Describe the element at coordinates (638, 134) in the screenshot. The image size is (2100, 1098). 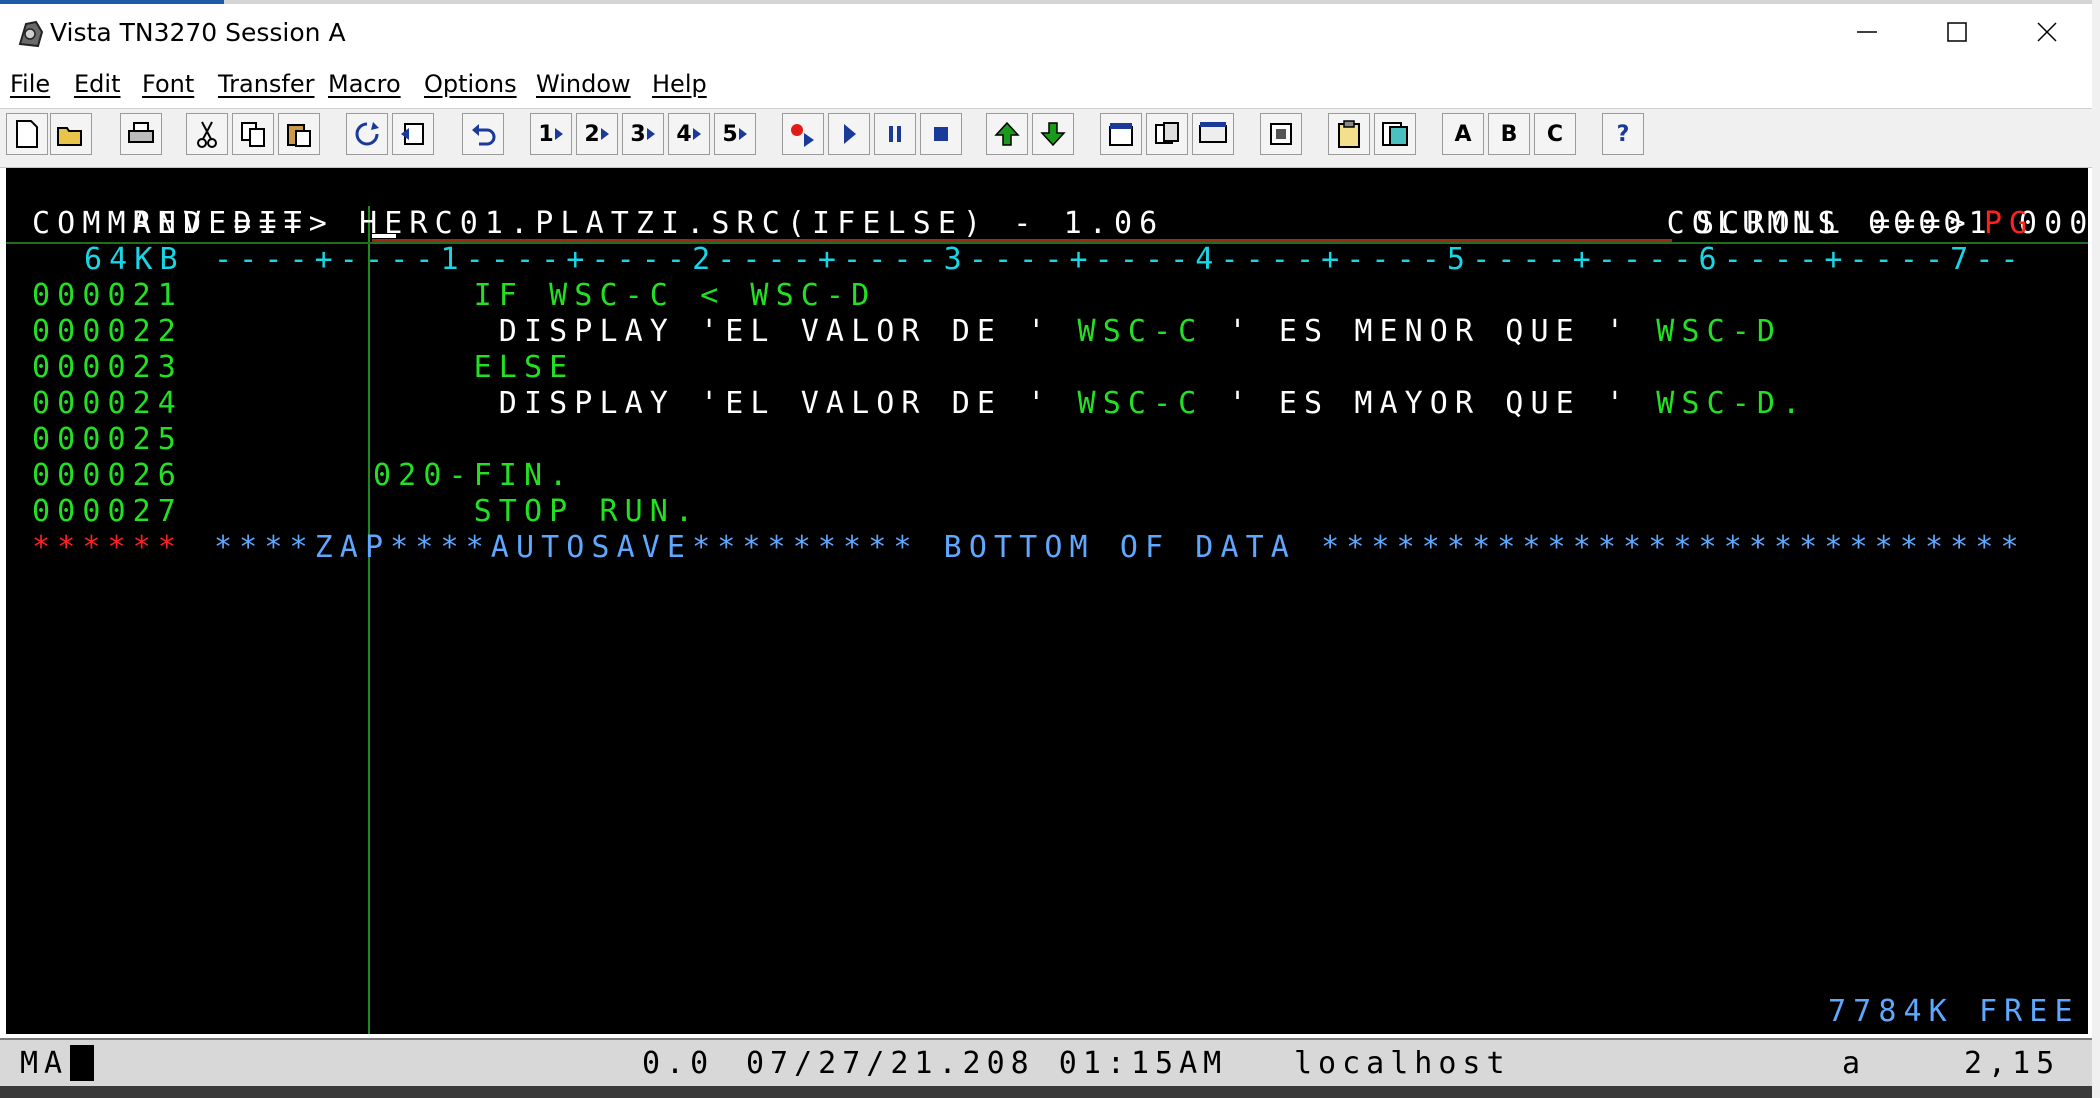
I see `macro-3-label: 3` at that location.